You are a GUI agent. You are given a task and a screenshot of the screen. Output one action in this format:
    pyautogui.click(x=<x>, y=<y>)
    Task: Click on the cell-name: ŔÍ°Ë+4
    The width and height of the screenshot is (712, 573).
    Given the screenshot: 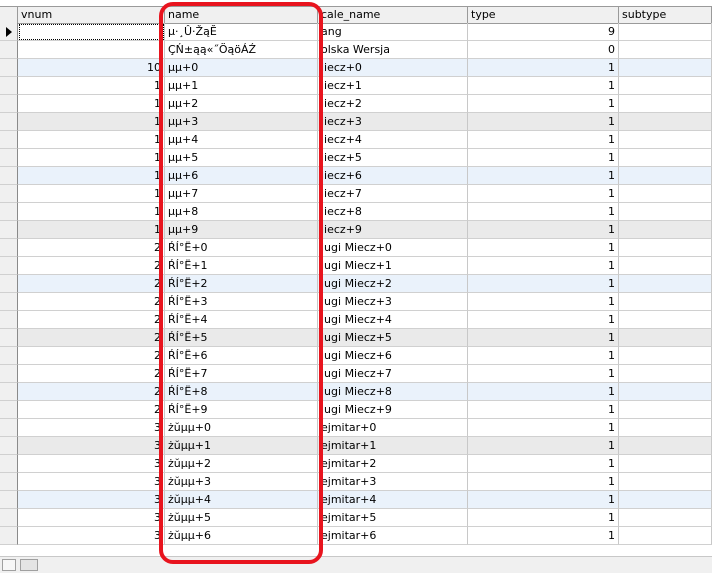 What is the action you would take?
    pyautogui.click(x=241, y=320)
    